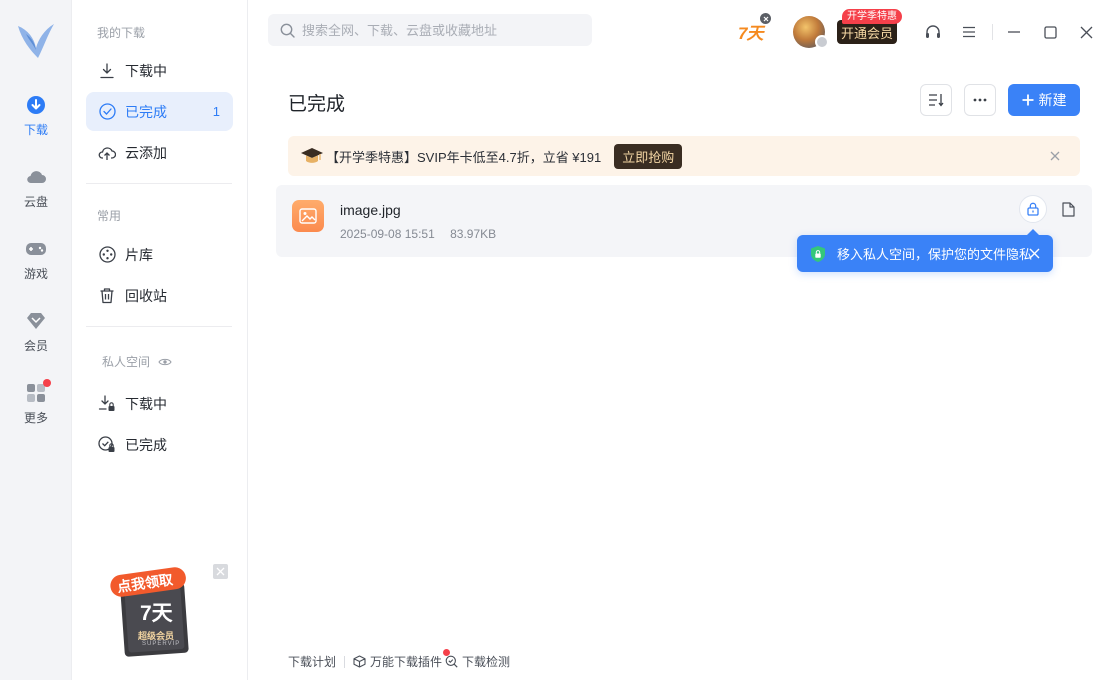  I want to click on download-plugin-link: 万能下载插件, so click(402, 659).